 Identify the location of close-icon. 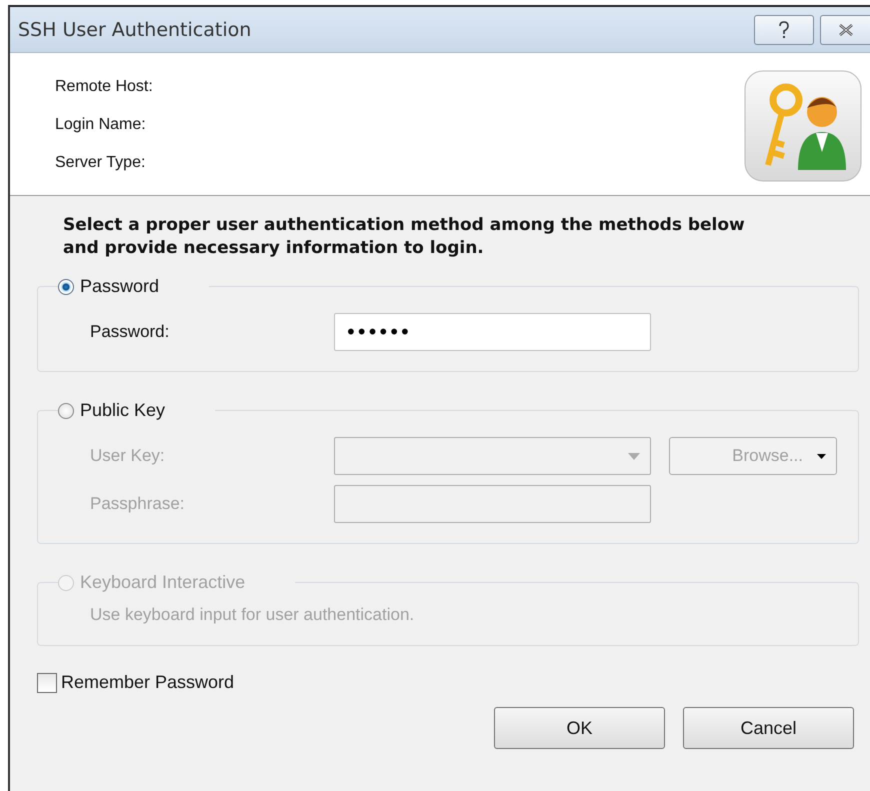
(845, 29).